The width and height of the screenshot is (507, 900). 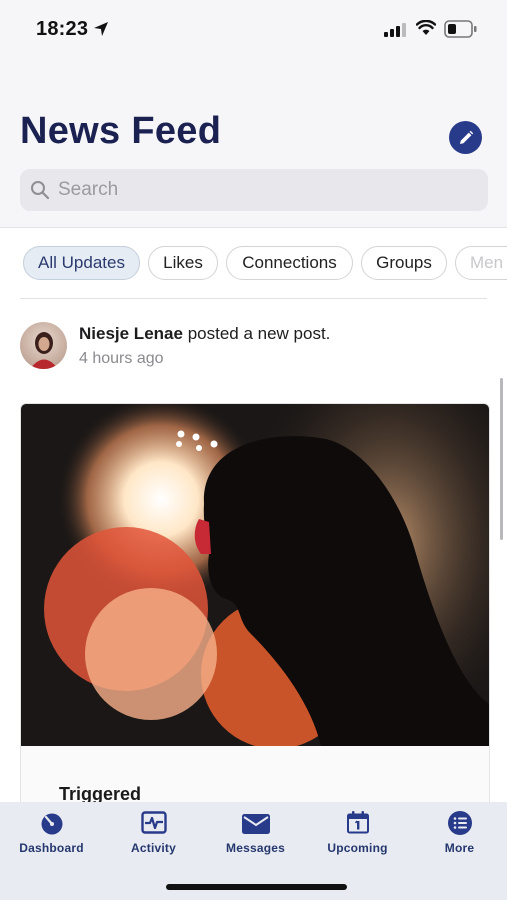 I want to click on filter-tabs: All Updates Likes Connections Groups Men, so click(x=253, y=264).